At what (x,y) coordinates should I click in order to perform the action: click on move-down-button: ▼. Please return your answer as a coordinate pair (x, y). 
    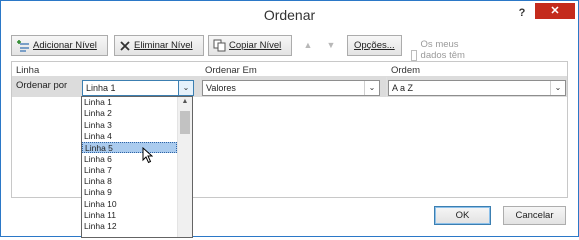
    Looking at the image, I should click on (331, 45).